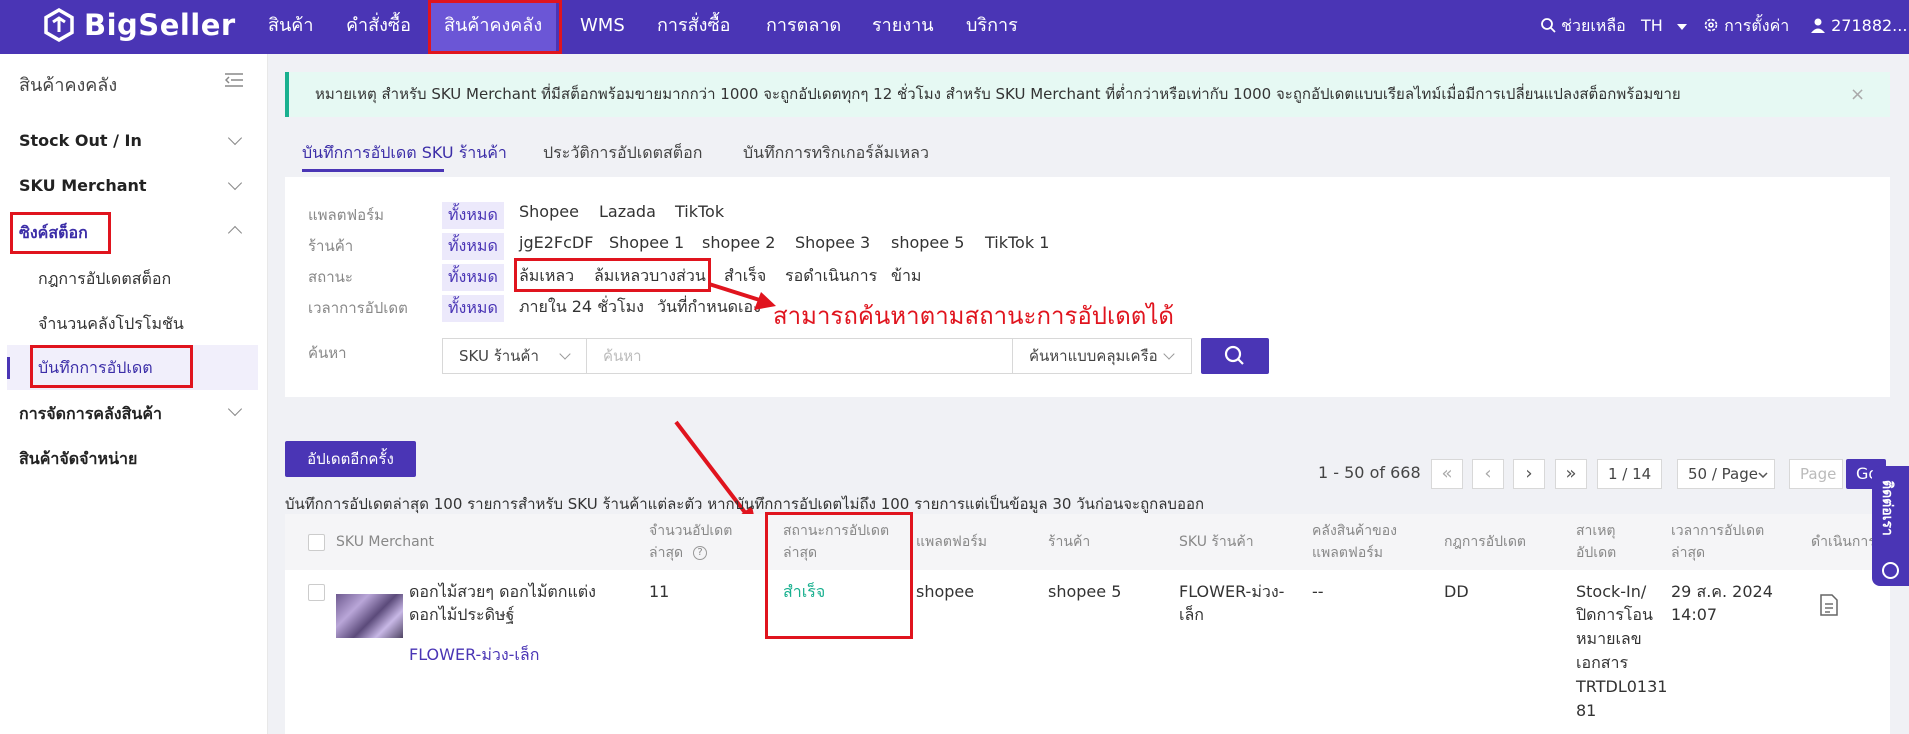  I want to click on caret-down-icon, so click(1763, 475).